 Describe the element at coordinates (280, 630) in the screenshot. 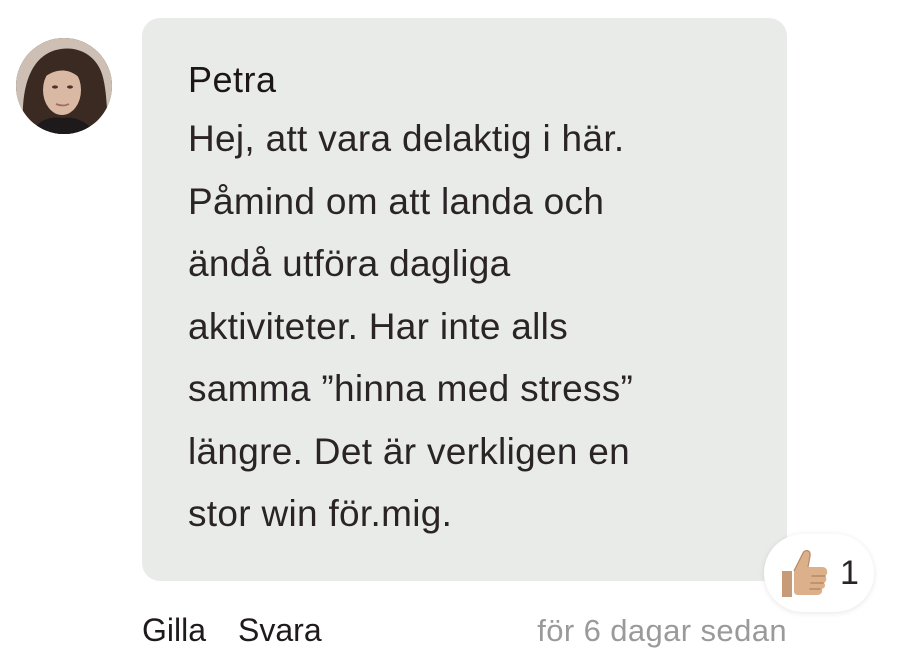

I see `reply-button: Svara` at that location.